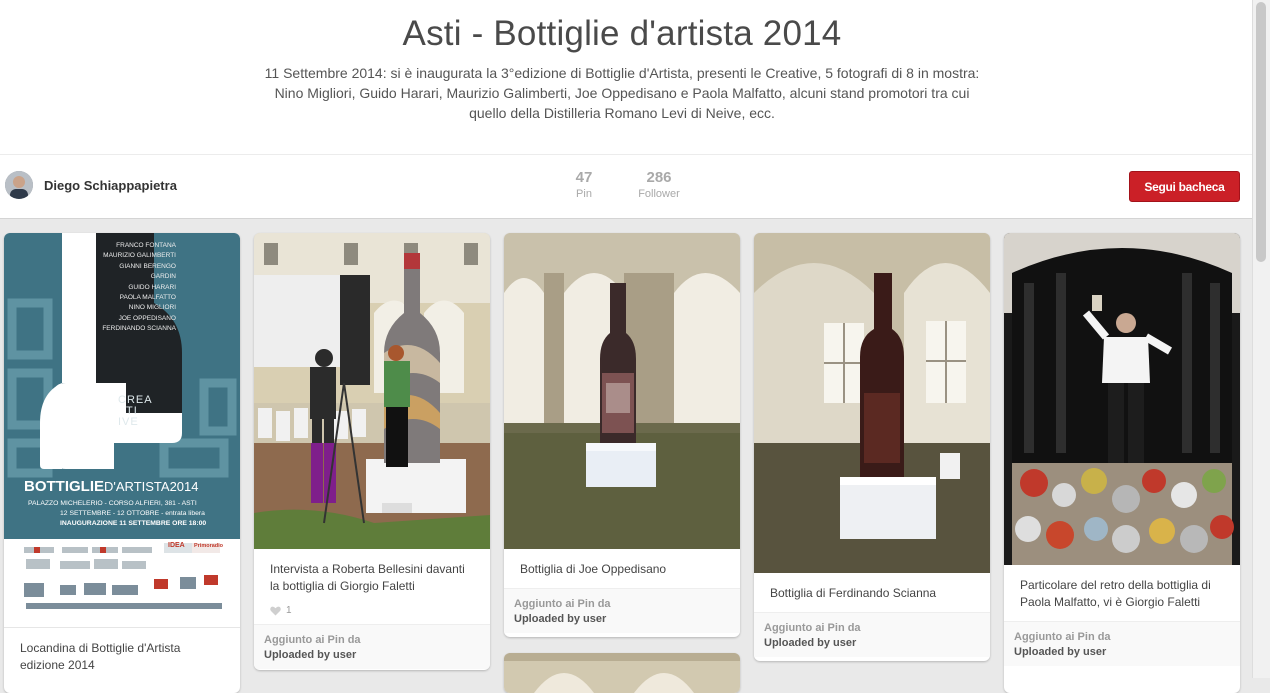 Image resolution: width=1270 pixels, height=693 pixels. I want to click on pin-card, so click(622, 673).